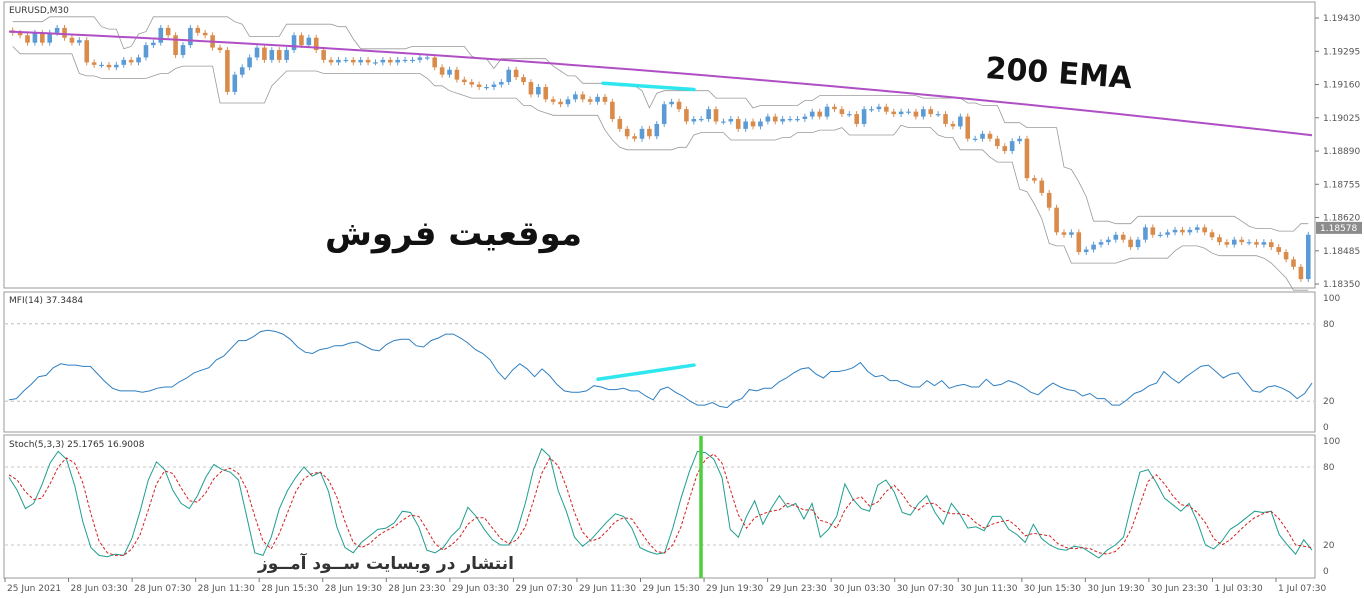  Describe the element at coordinates (925, 589) in the screenshot. I see `time-tick-label: 30 Jun 07:30` at that location.